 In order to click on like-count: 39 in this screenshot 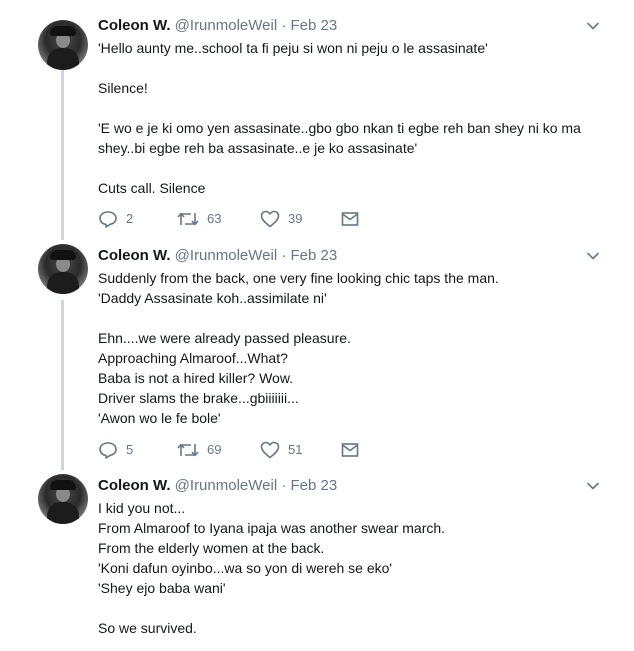, I will do `click(295, 218)`.